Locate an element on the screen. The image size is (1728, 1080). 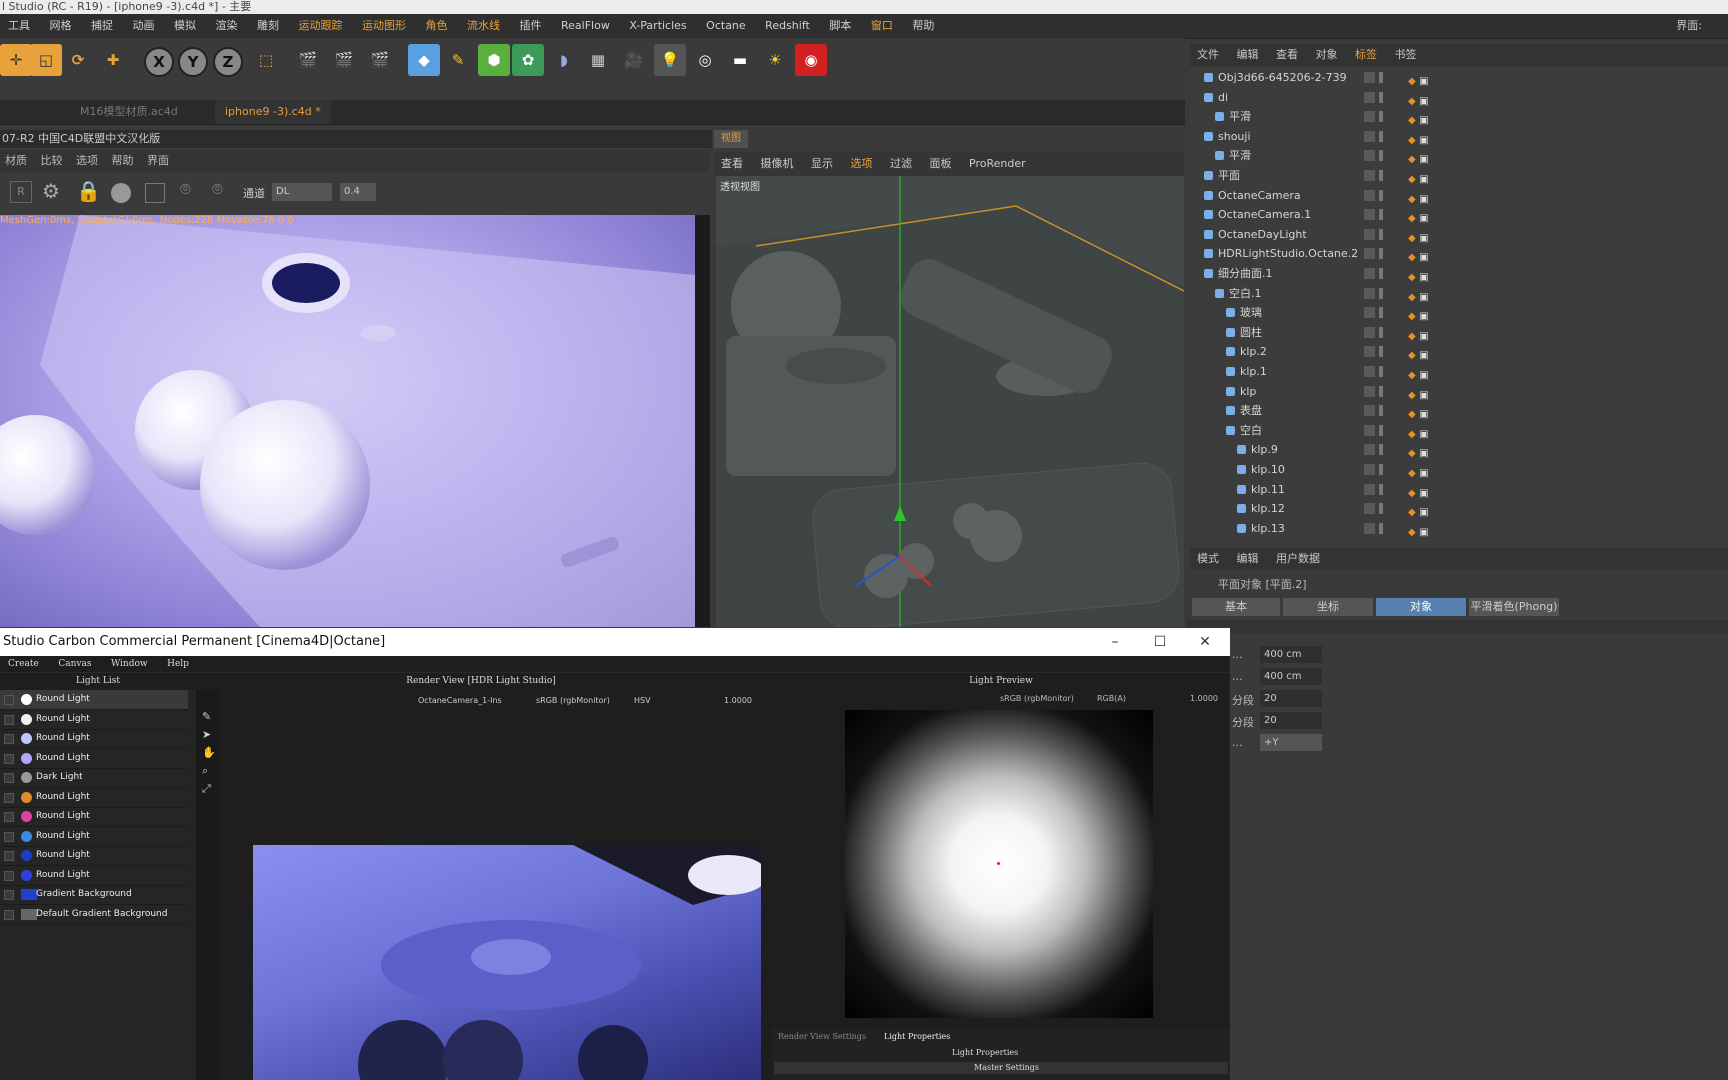
menu-item: Help is located at coordinates (178, 664).